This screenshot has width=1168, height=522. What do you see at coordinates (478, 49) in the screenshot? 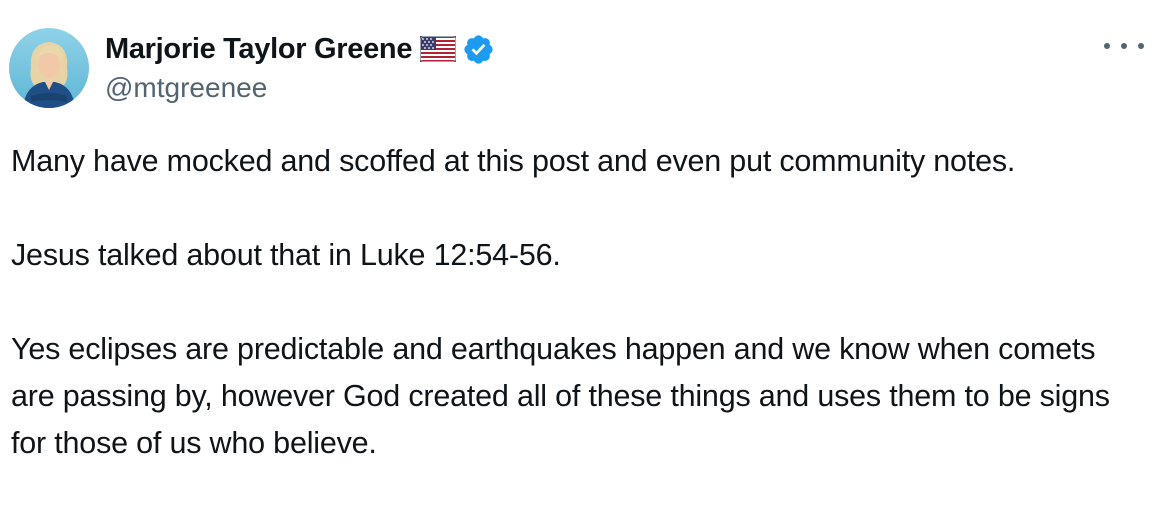
I see `verified-badge-icon` at bounding box center [478, 49].